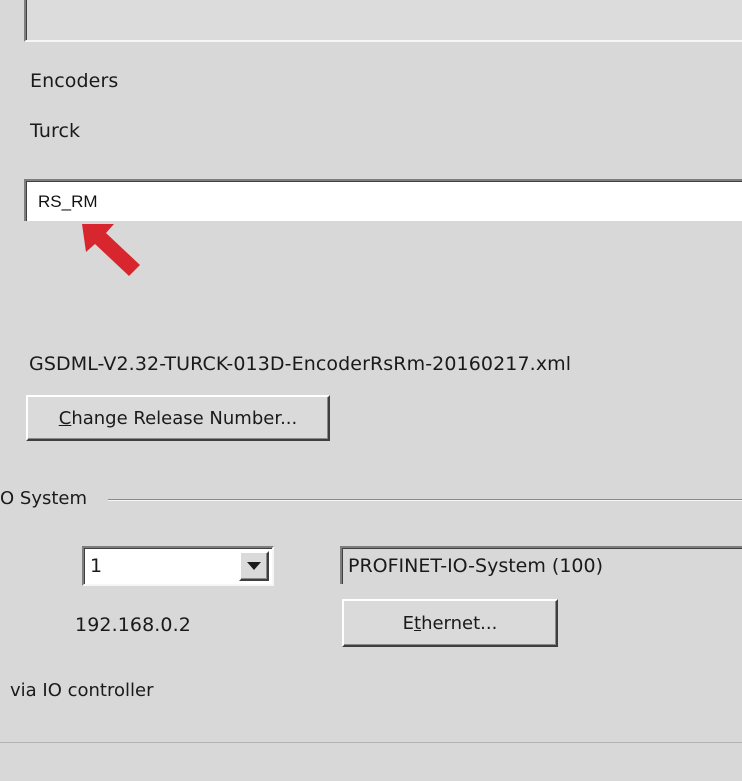  I want to click on device-name-value: RS_RM, so click(68, 201).